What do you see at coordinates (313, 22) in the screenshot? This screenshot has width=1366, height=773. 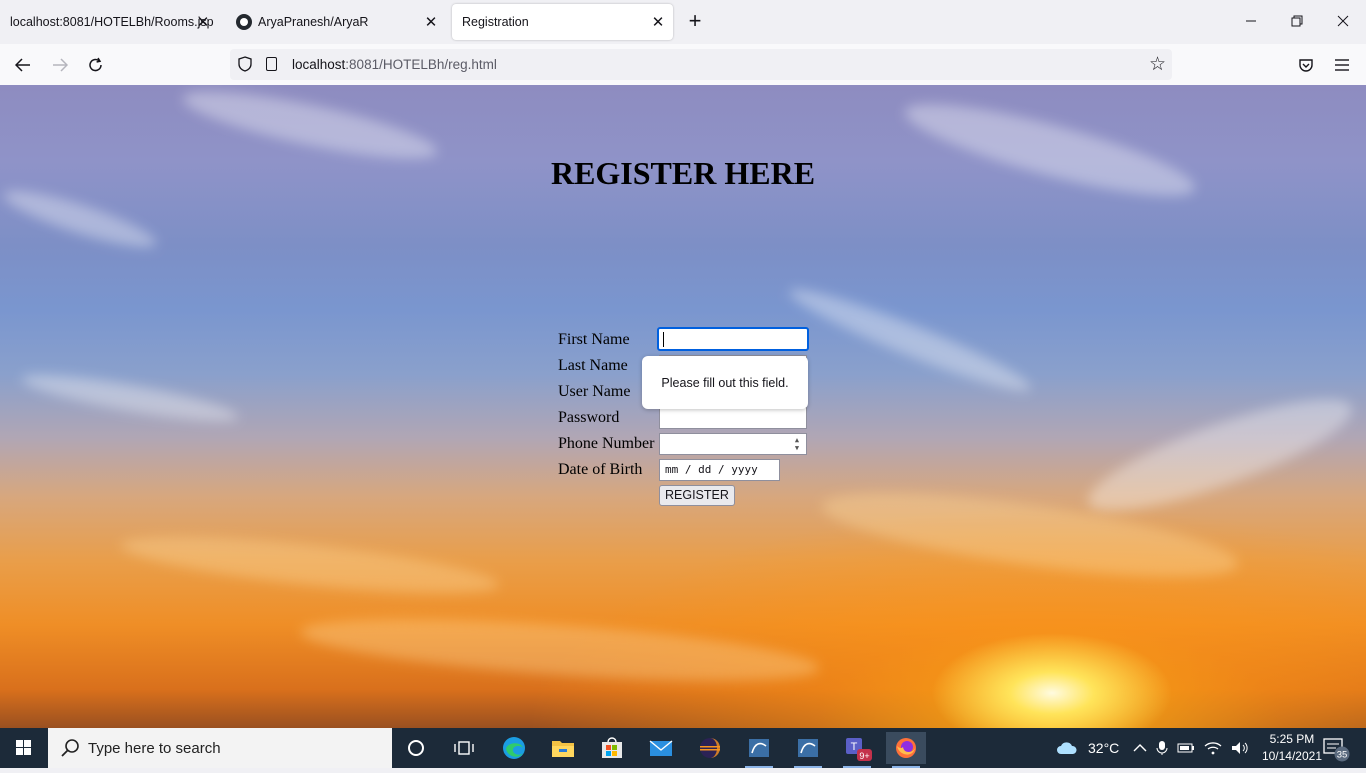 I see `tab-title: AryaPranesh/AryaR` at bounding box center [313, 22].